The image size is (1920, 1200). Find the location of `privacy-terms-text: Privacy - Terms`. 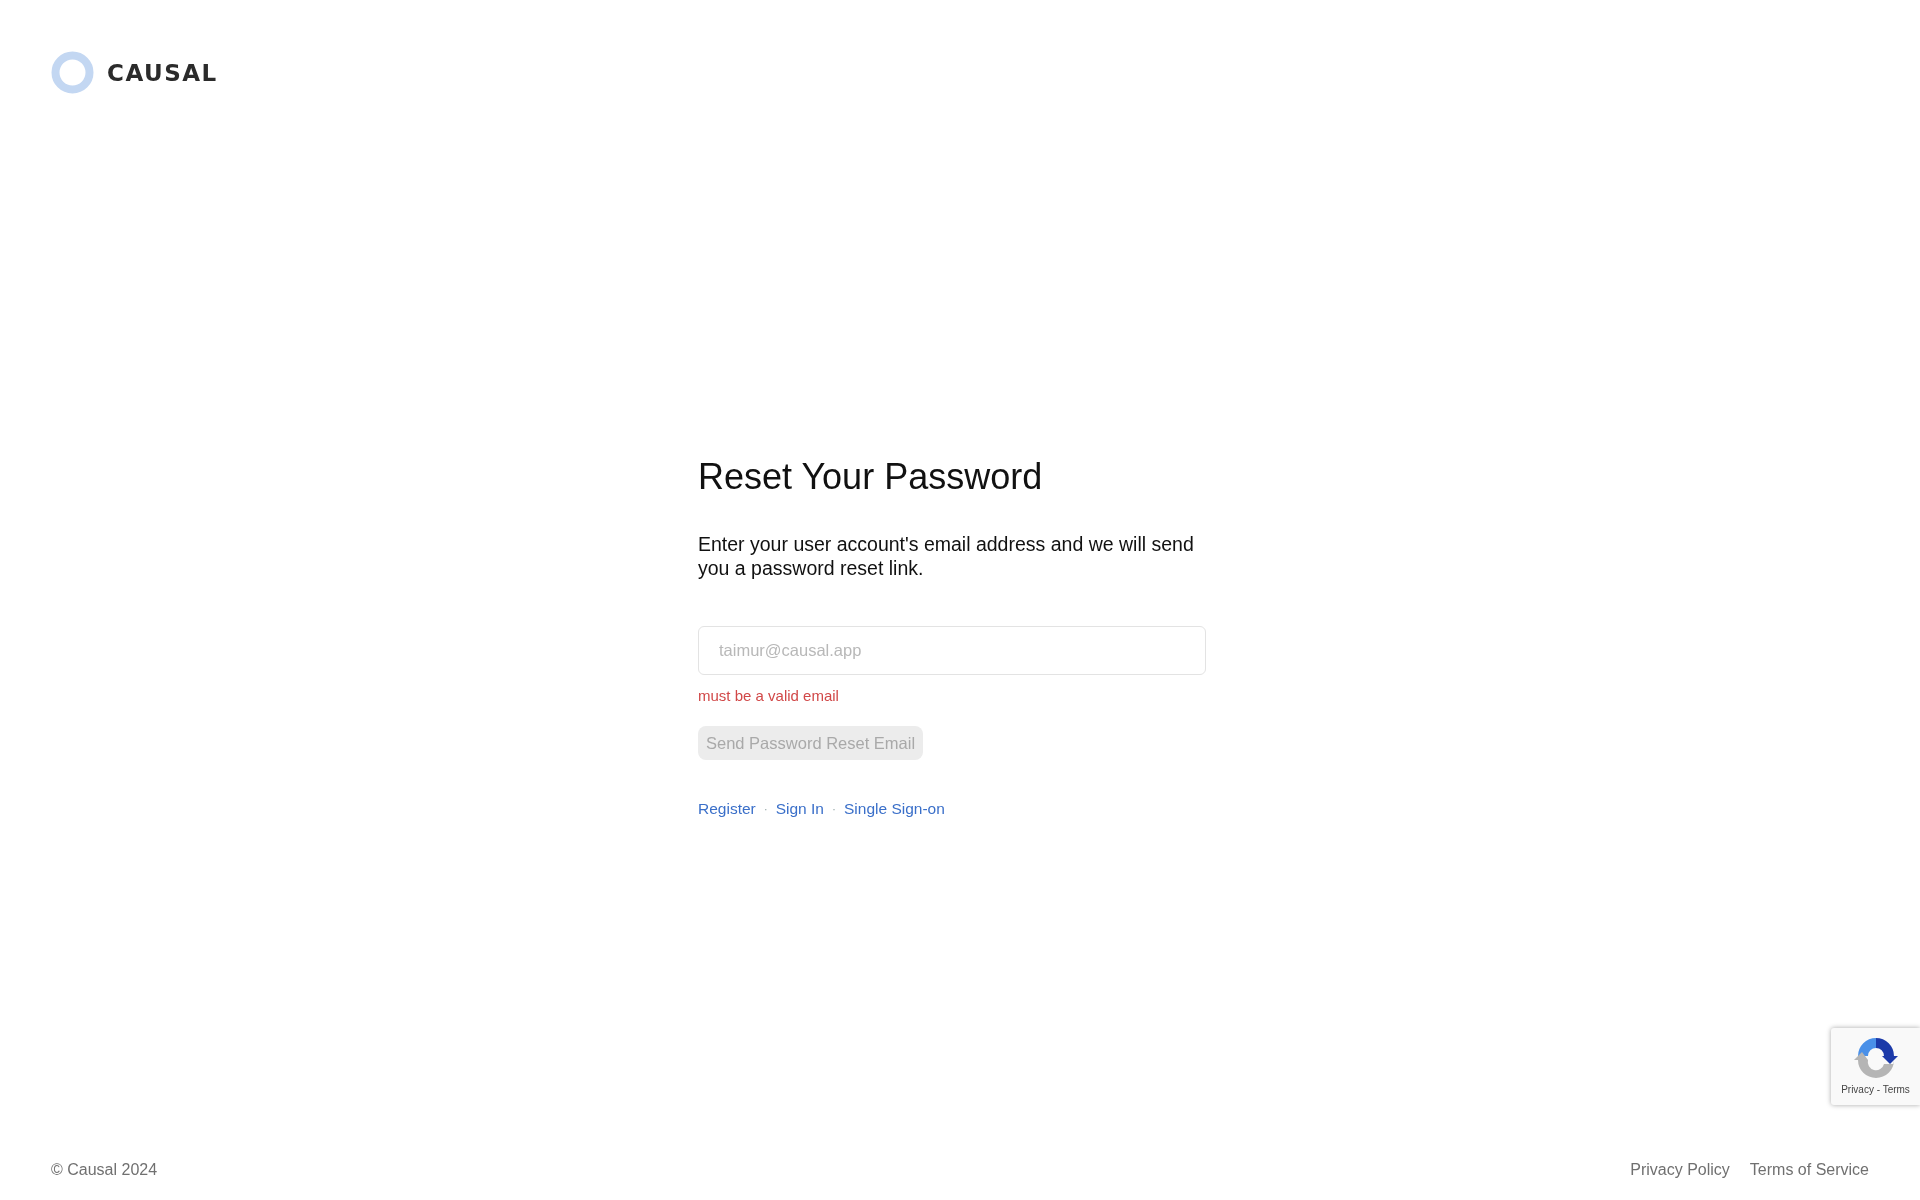

privacy-terms-text: Privacy - Terms is located at coordinates (1875, 1089).